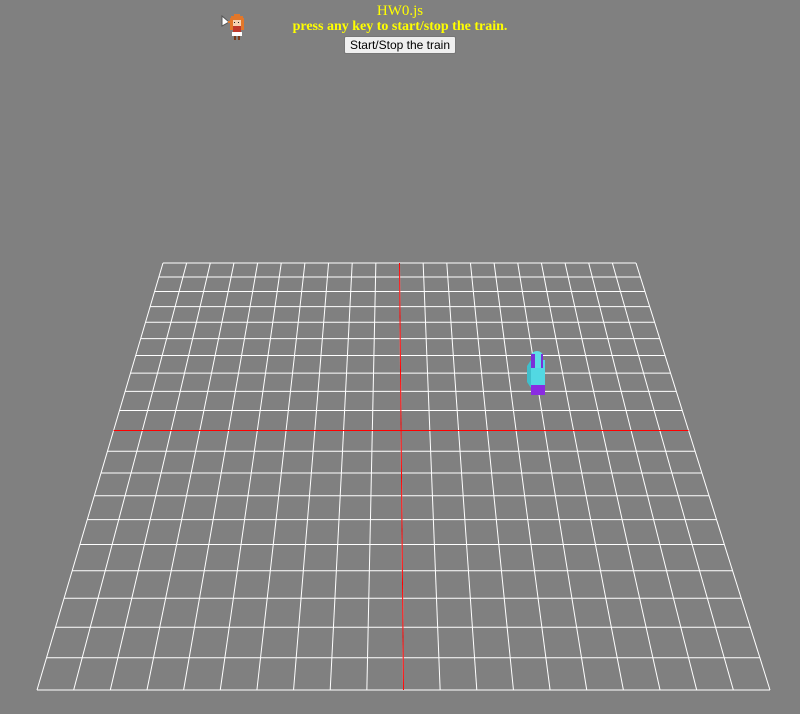 Image resolution: width=800 pixels, height=714 pixels. I want to click on train-chimney-body, so click(537, 361).